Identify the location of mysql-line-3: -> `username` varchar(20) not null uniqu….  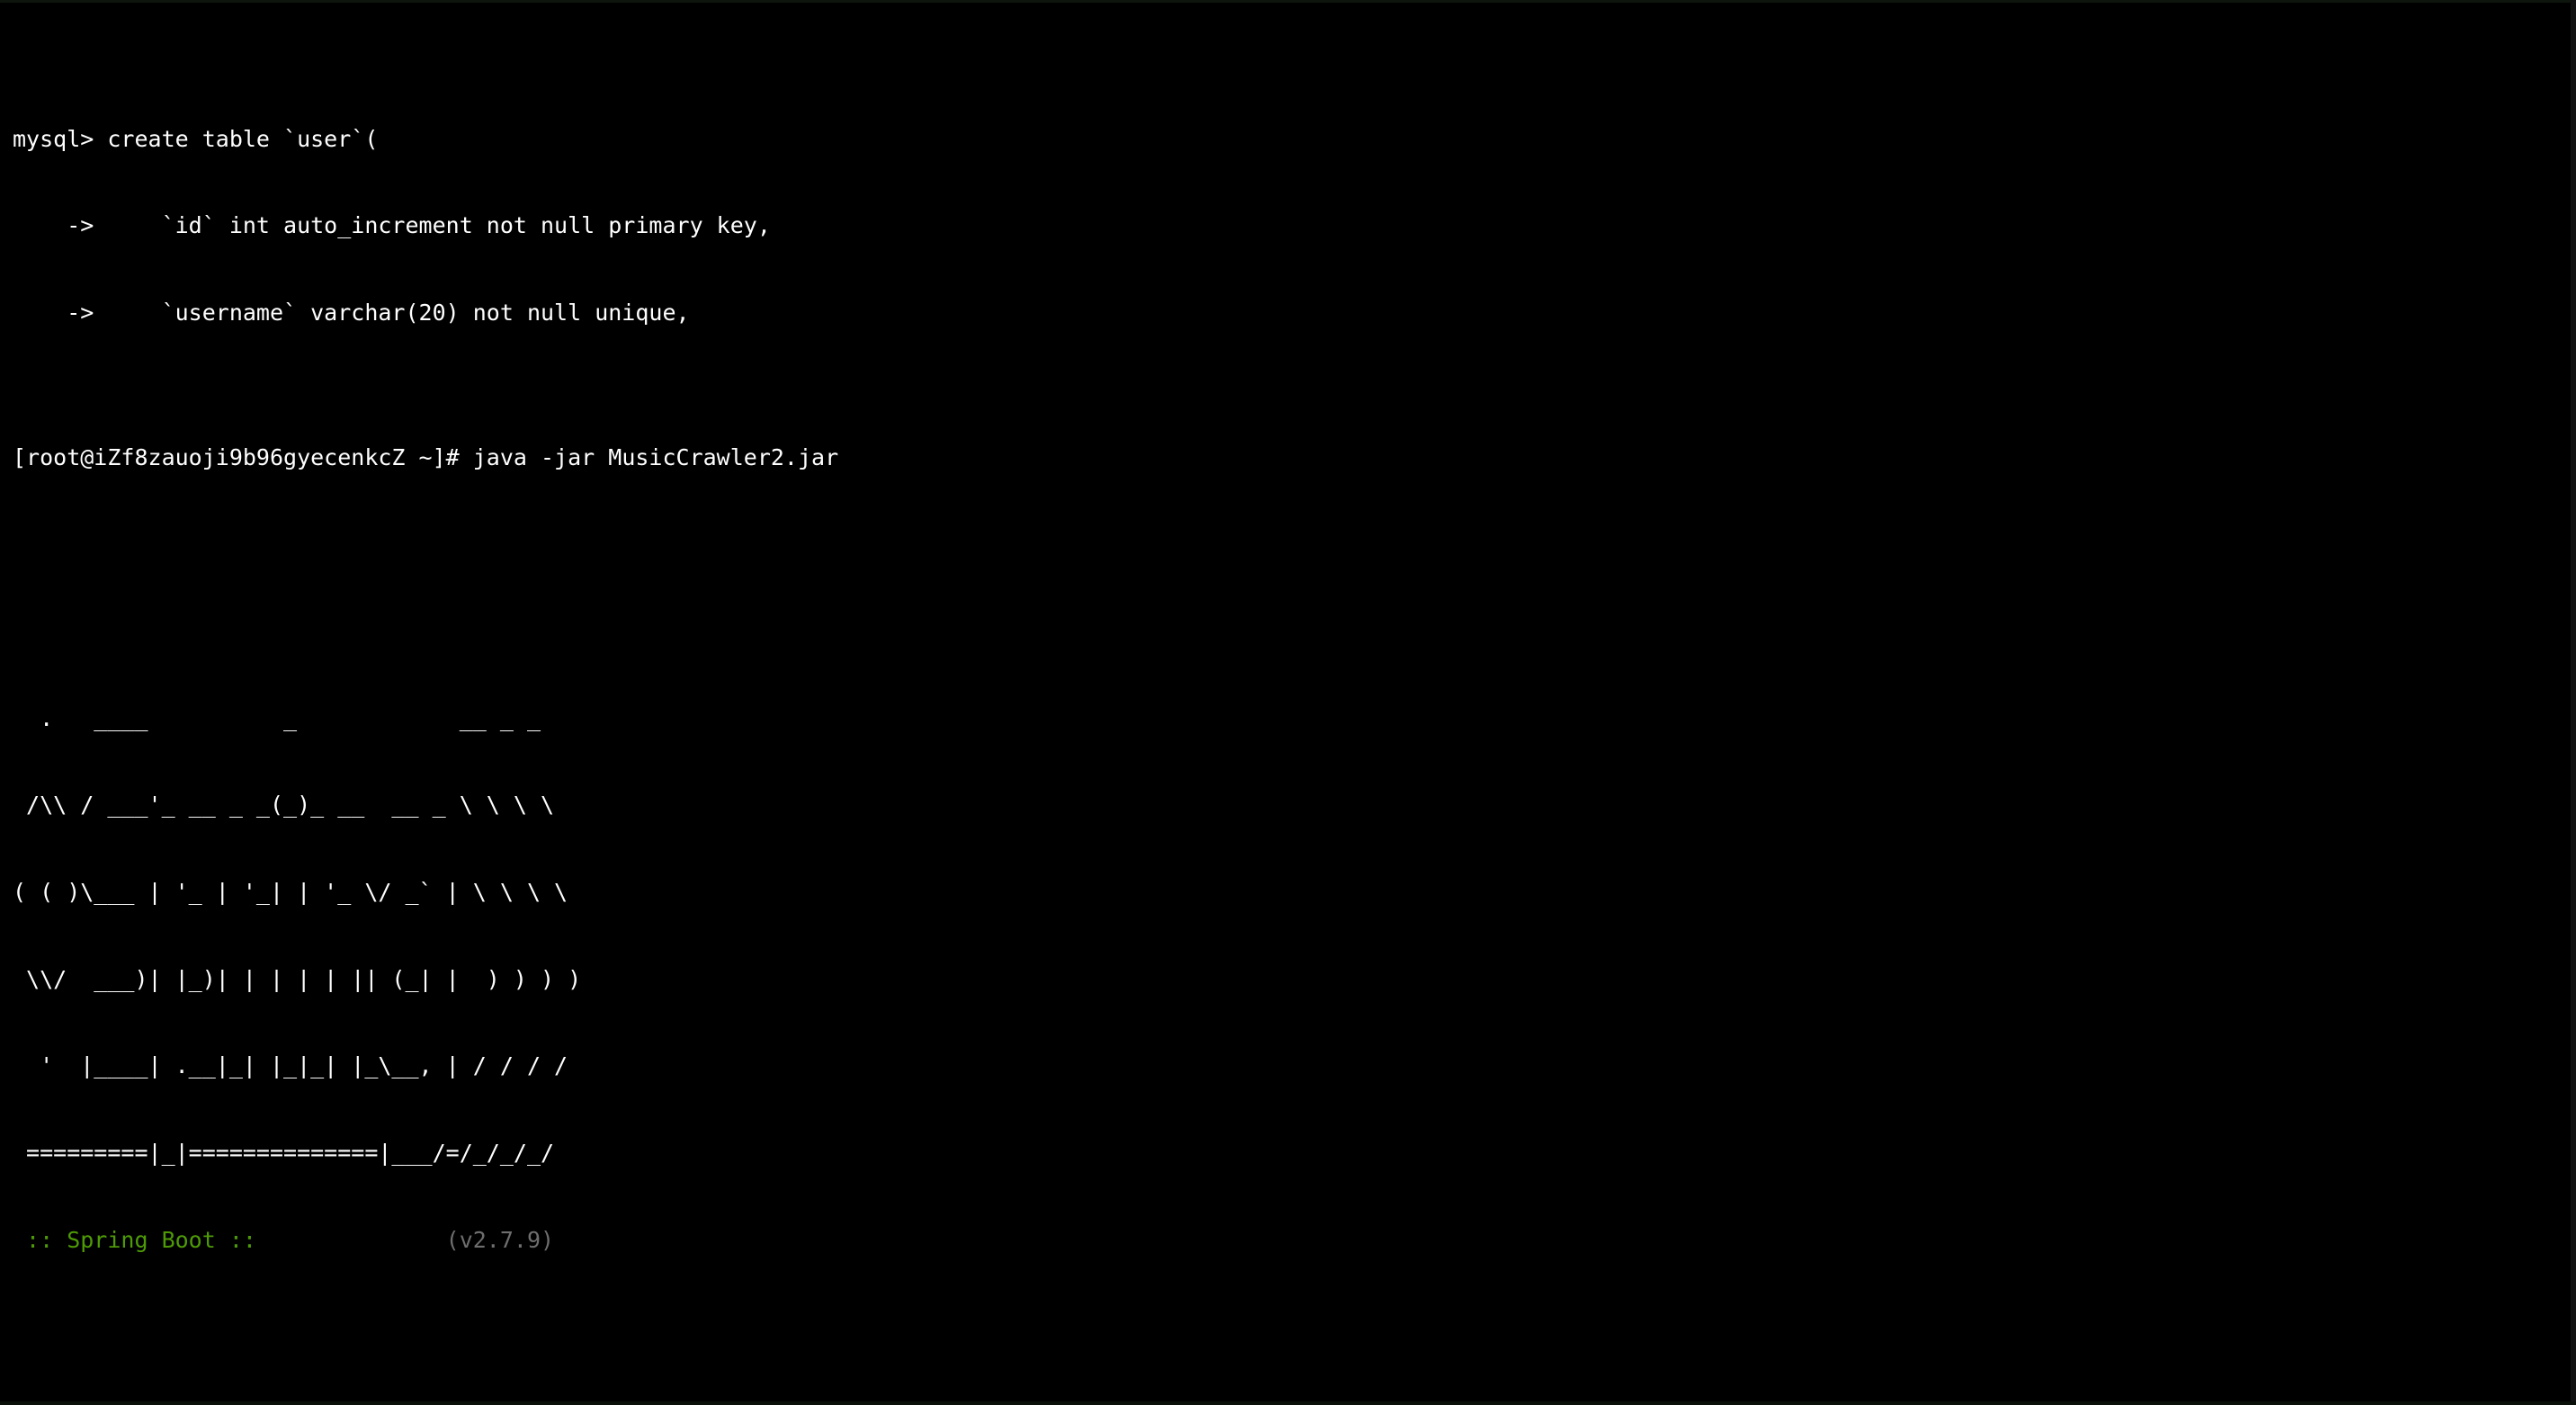
(1288, 313).